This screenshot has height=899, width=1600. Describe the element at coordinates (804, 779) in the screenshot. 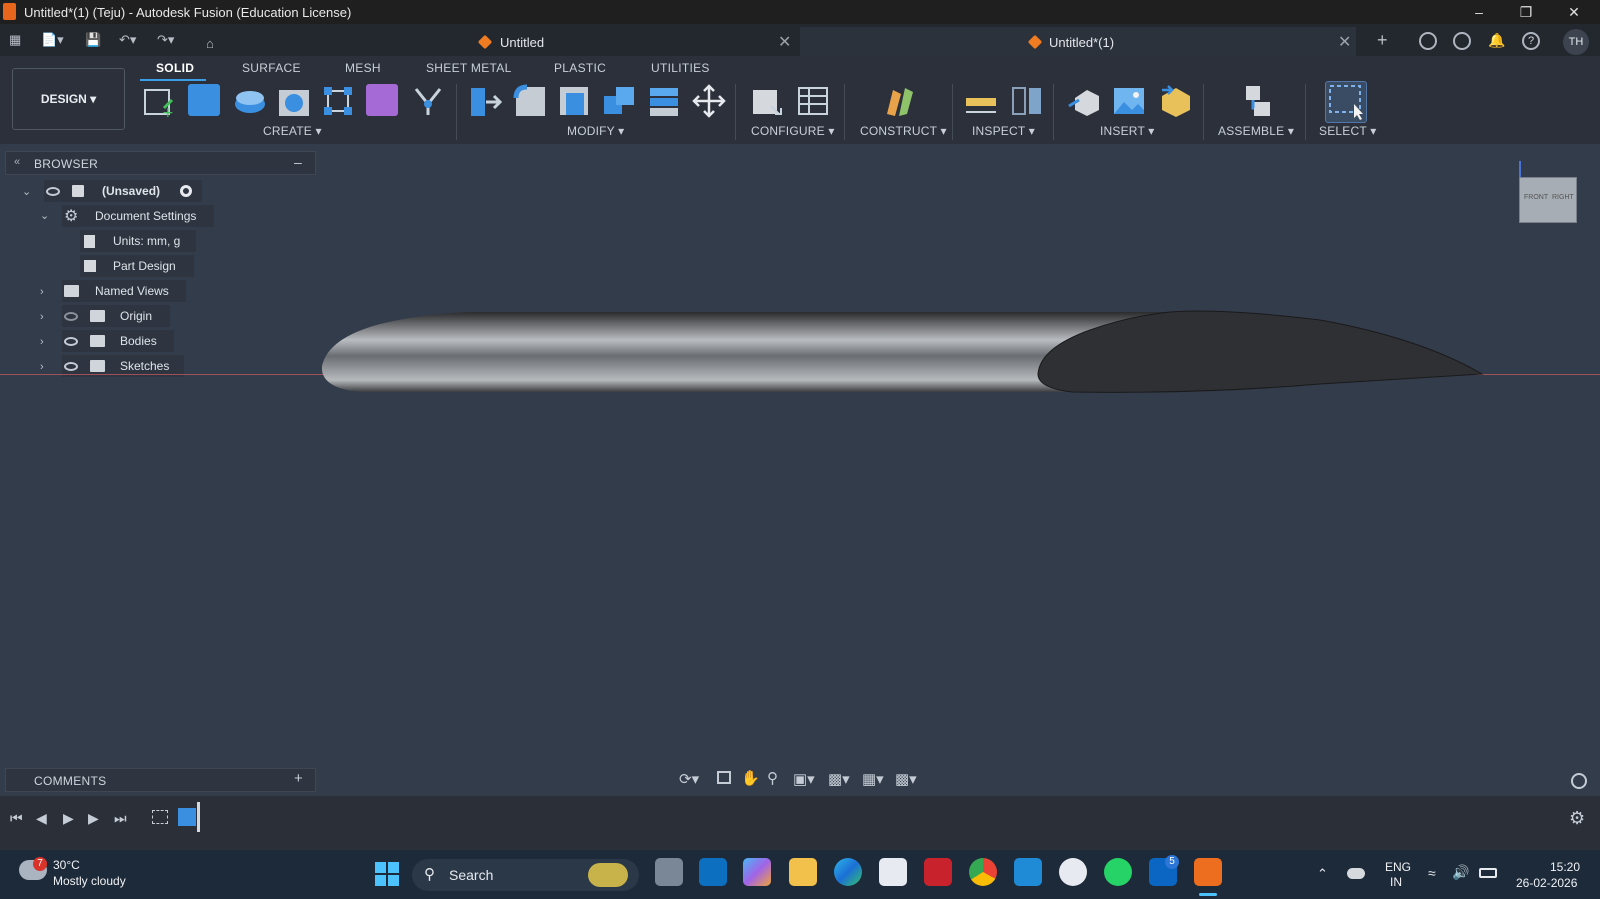

I see `fit-icon: ▣▾` at that location.